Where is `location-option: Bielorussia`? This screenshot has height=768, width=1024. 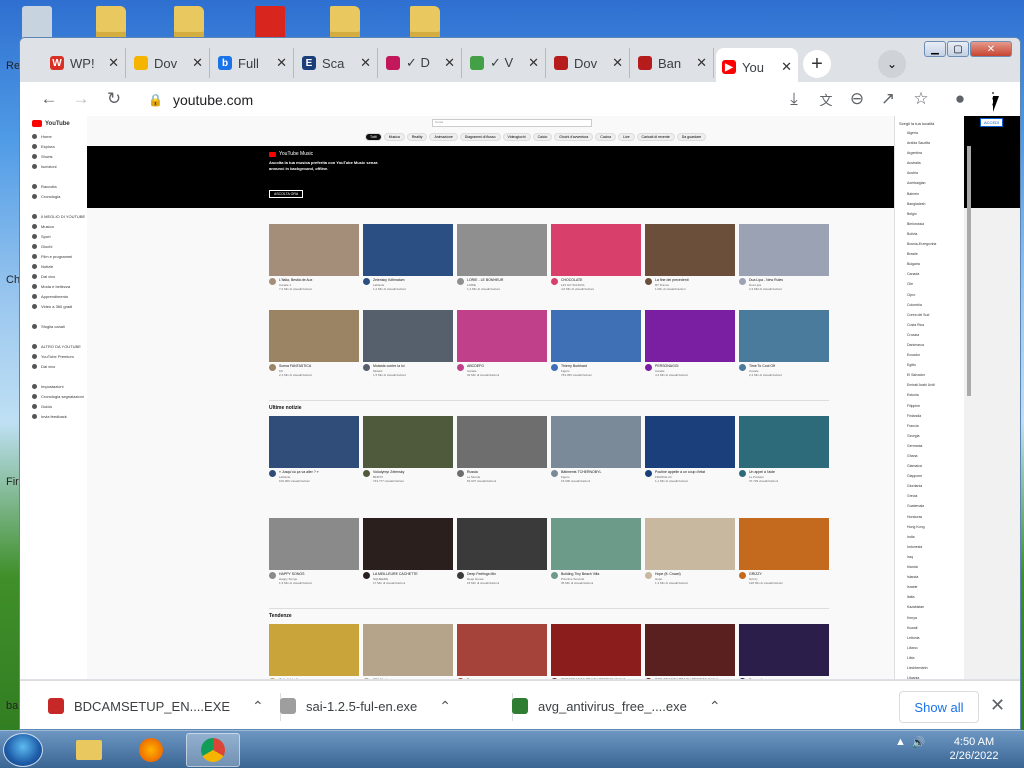 location-option: Bielorussia is located at coordinates (935, 224).